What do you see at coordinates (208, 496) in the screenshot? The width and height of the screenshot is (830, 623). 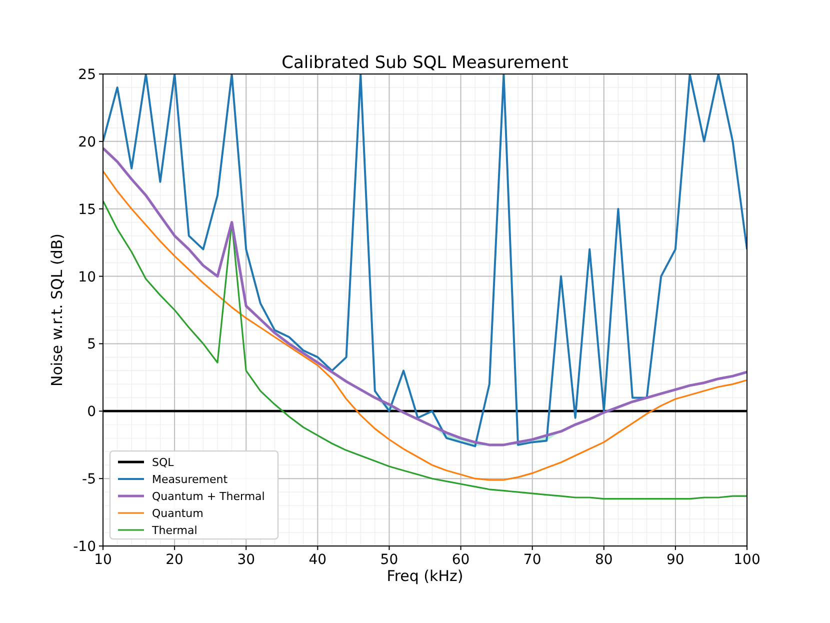 I see `legend-entry: Quantum + Thermal` at bounding box center [208, 496].